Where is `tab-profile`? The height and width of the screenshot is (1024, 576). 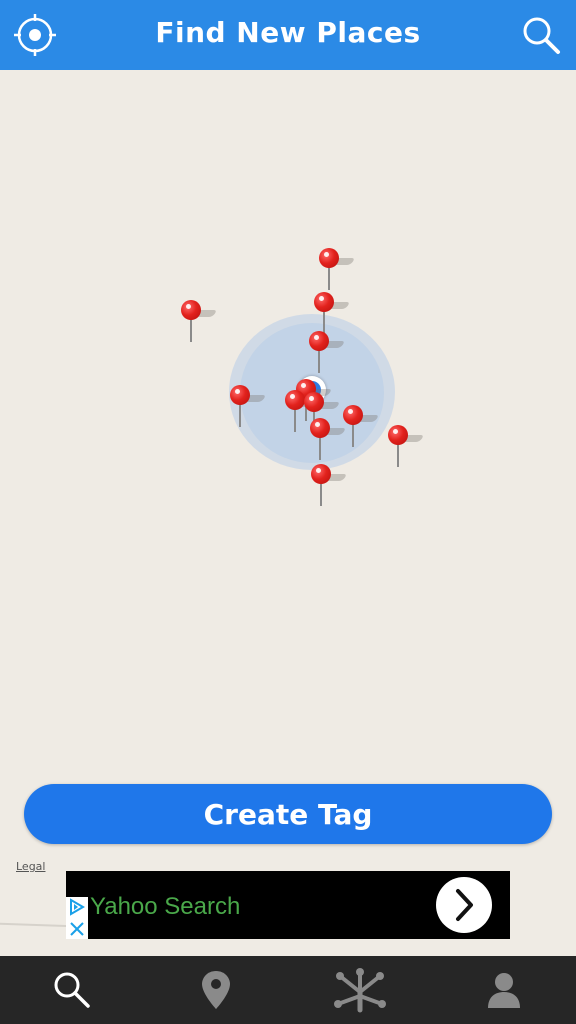 tab-profile is located at coordinates (504, 990).